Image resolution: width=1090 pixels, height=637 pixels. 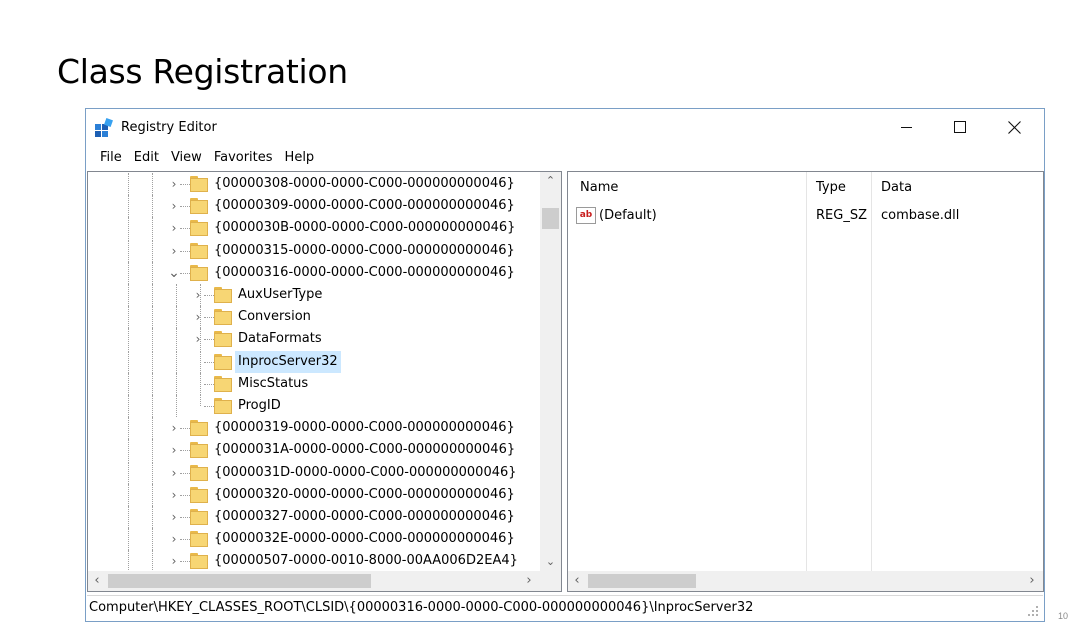 I want to click on tree-item: InprocServer32, so click(x=314, y=361).